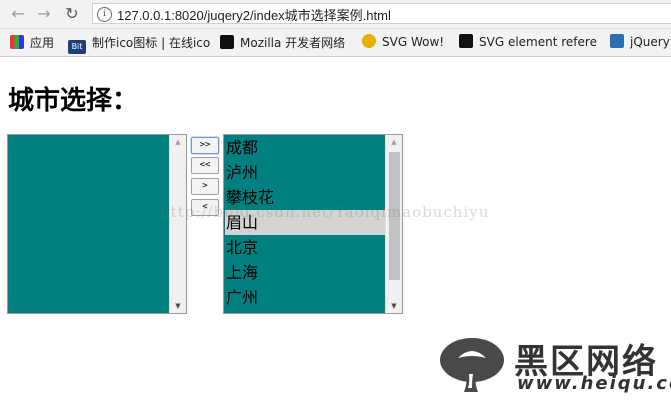  I want to click on bookmark-svg-wow: SVG Wow!, so click(403, 41).